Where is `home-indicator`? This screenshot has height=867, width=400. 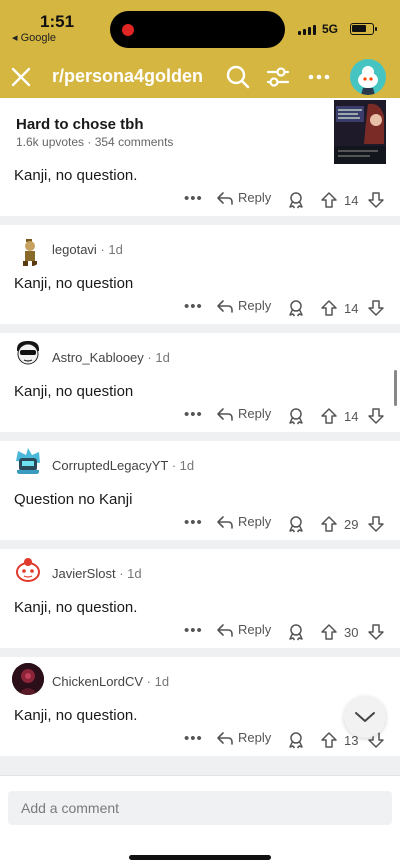 home-indicator is located at coordinates (200, 857).